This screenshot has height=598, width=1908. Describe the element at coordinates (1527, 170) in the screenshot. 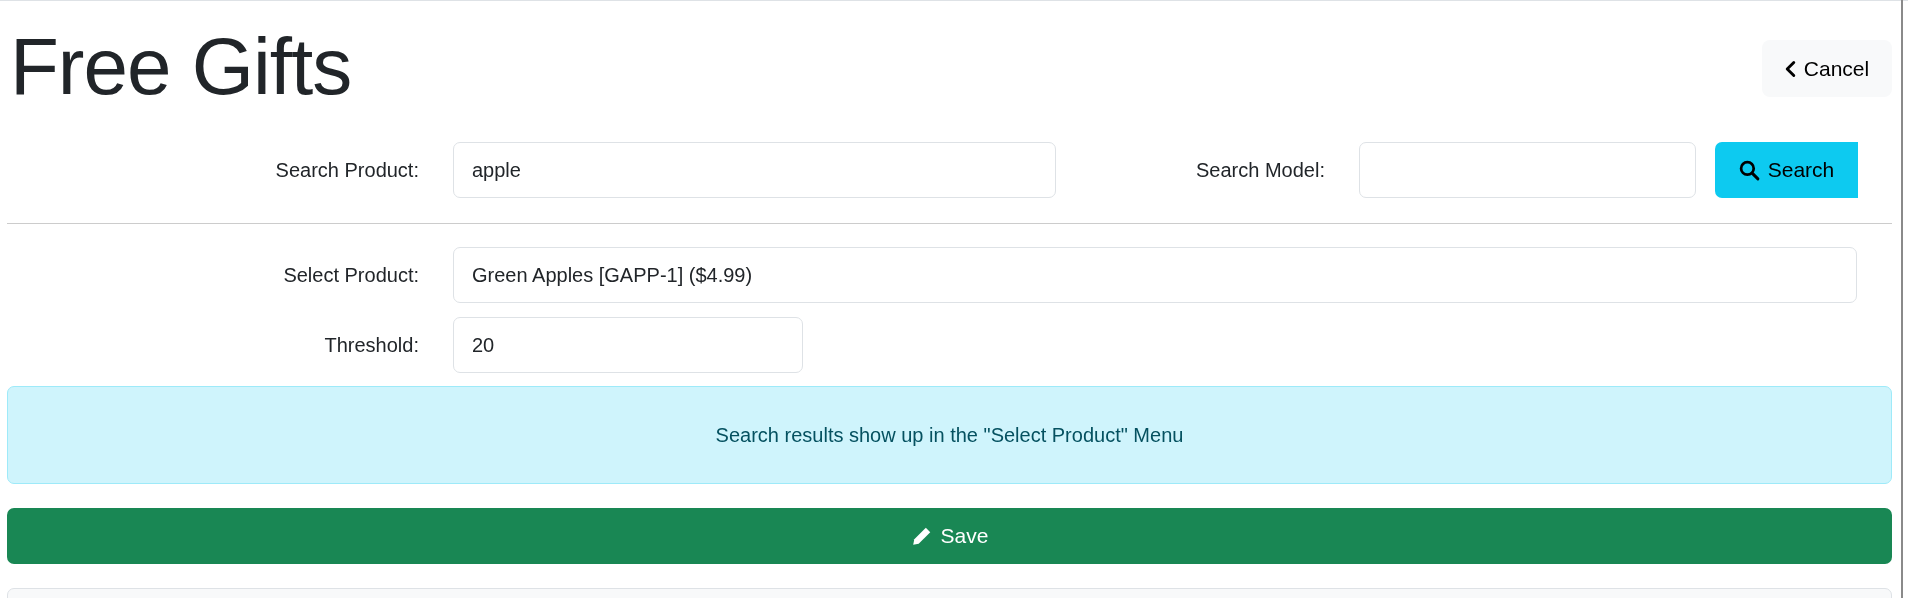

I see `search-field` at that location.